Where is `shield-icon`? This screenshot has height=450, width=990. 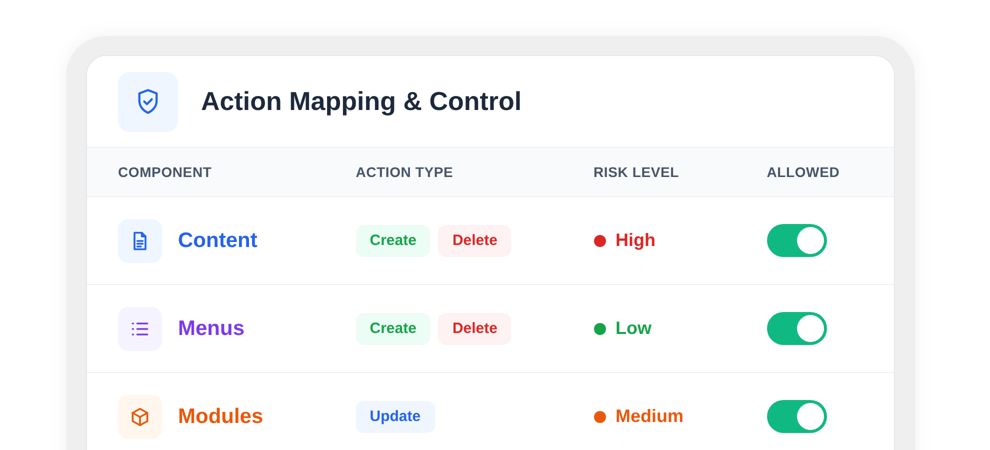
shield-icon is located at coordinates (148, 102).